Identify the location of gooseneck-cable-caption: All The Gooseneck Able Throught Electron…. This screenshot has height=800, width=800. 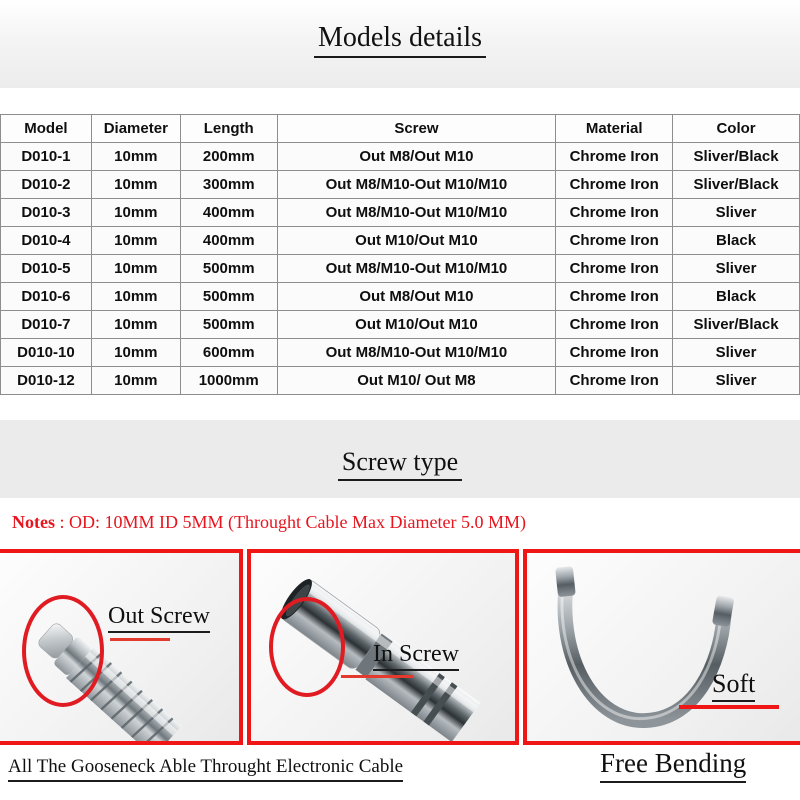
(206, 769).